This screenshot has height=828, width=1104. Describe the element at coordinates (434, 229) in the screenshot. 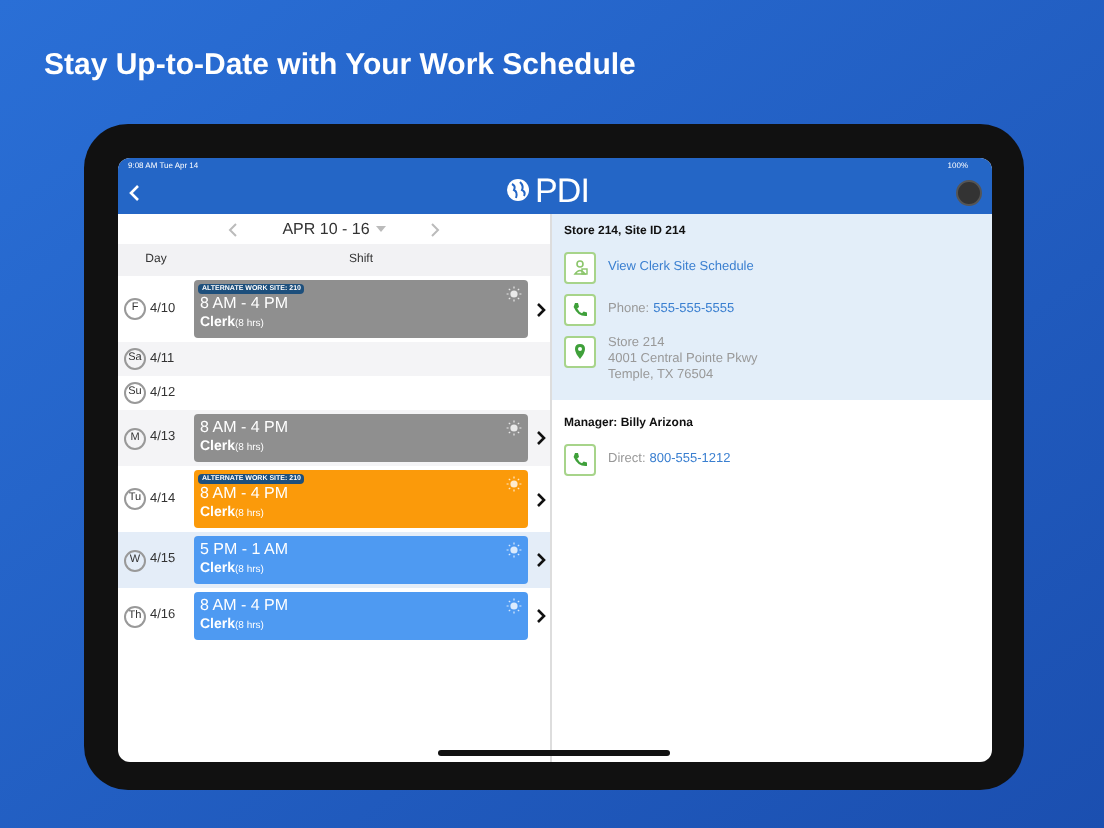

I see `next-week-icon` at that location.